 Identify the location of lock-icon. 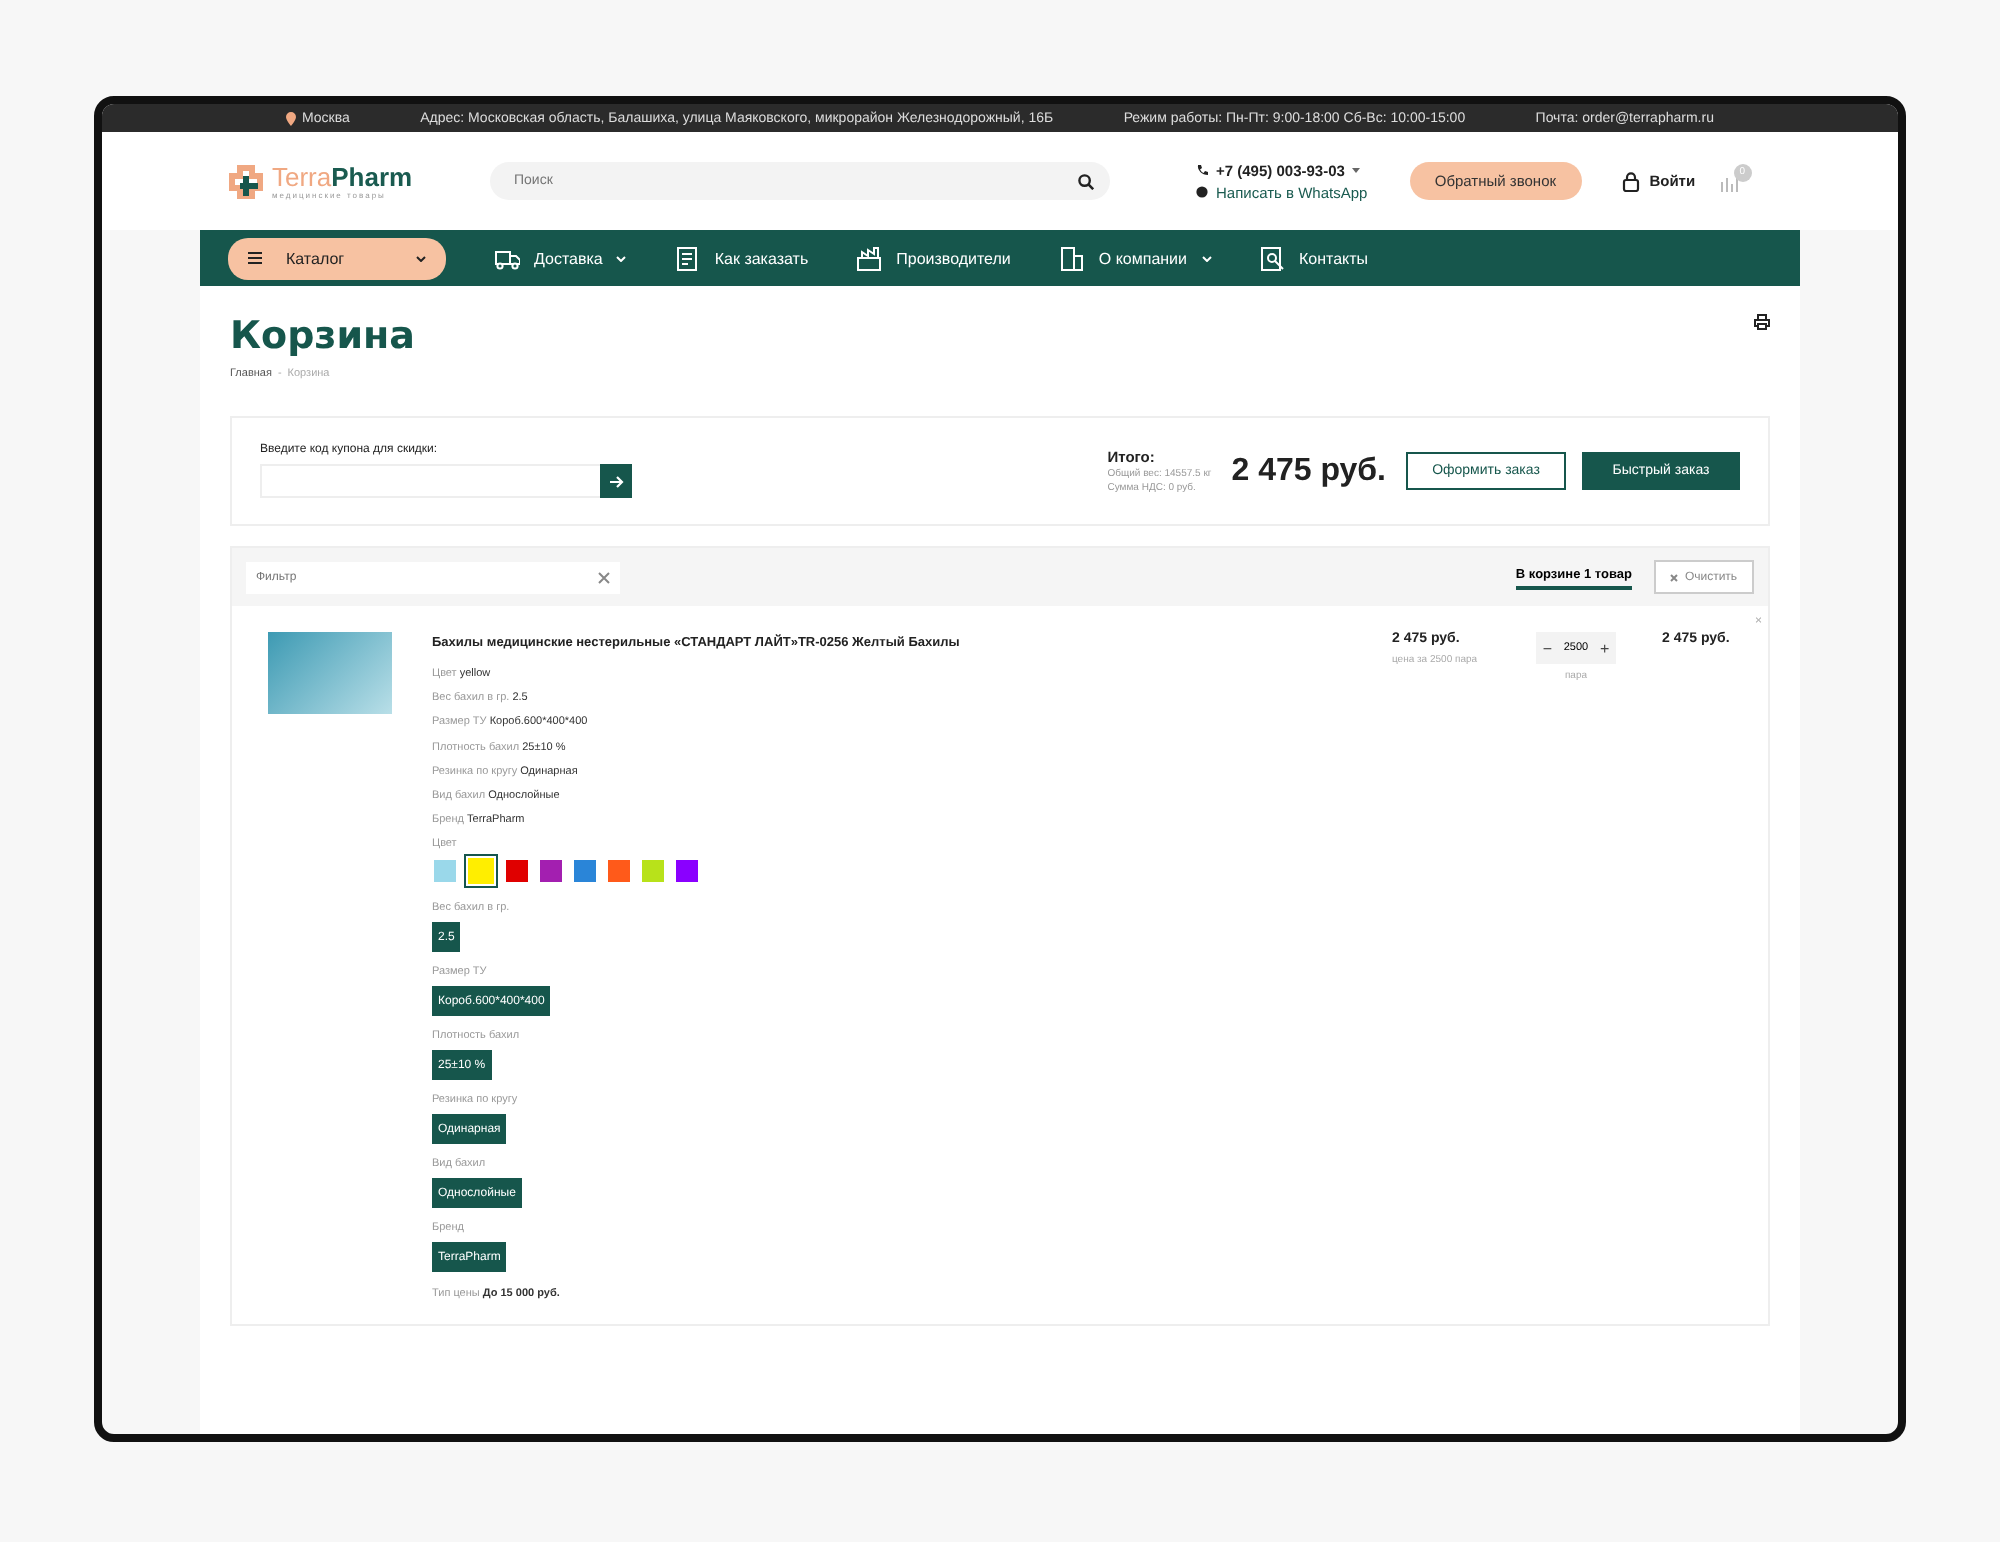
(1630, 181).